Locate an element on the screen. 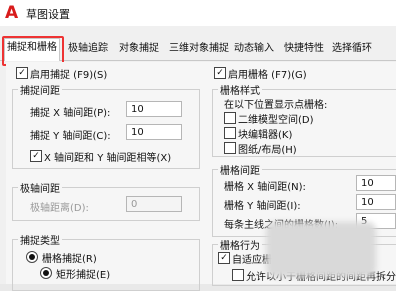 This screenshot has height=291, width=396. enable-grid-checkbox: ✓ is located at coordinates (220, 73).